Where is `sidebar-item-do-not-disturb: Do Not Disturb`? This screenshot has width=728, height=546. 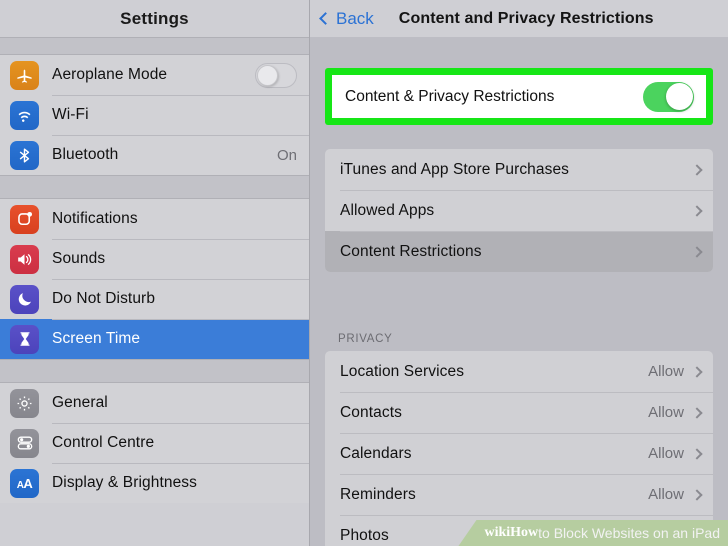 sidebar-item-do-not-disturb: Do Not Disturb is located at coordinates (154, 299).